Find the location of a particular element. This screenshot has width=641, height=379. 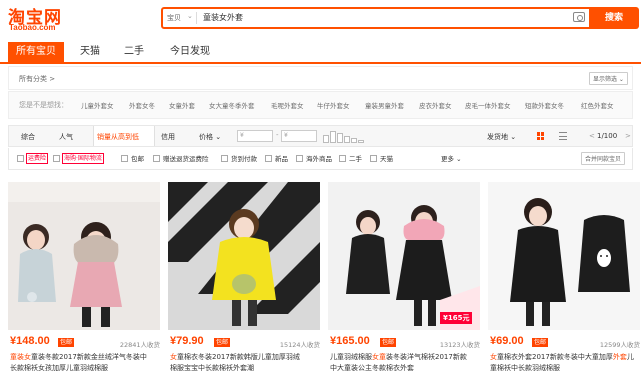

suggestion-link: 牛仔外套女 is located at coordinates (333, 105).